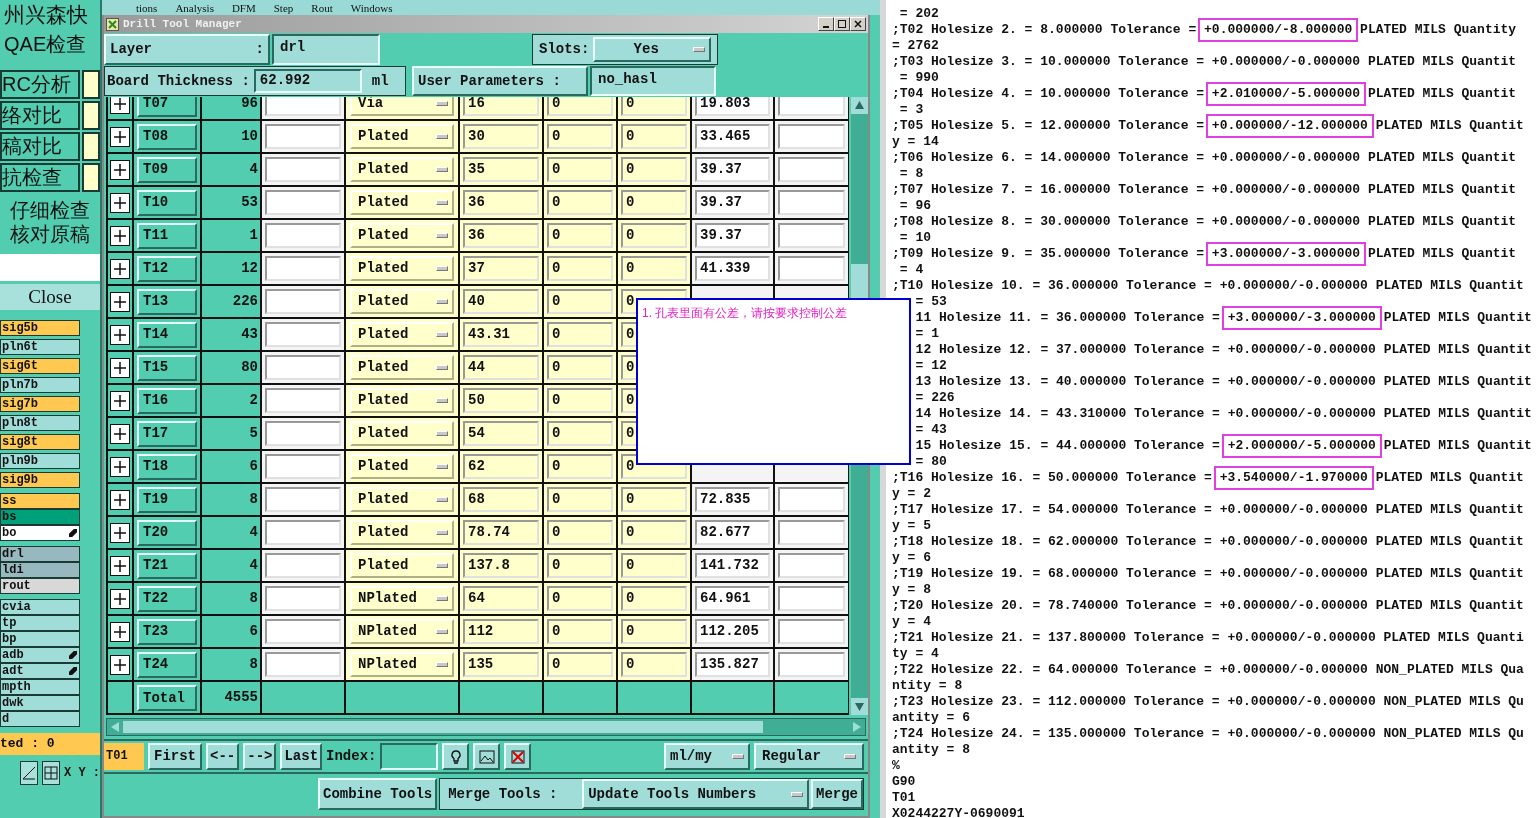 This screenshot has width=1538, height=818. Describe the element at coordinates (380, 81) in the screenshot. I see `unit-label: ml` at that location.